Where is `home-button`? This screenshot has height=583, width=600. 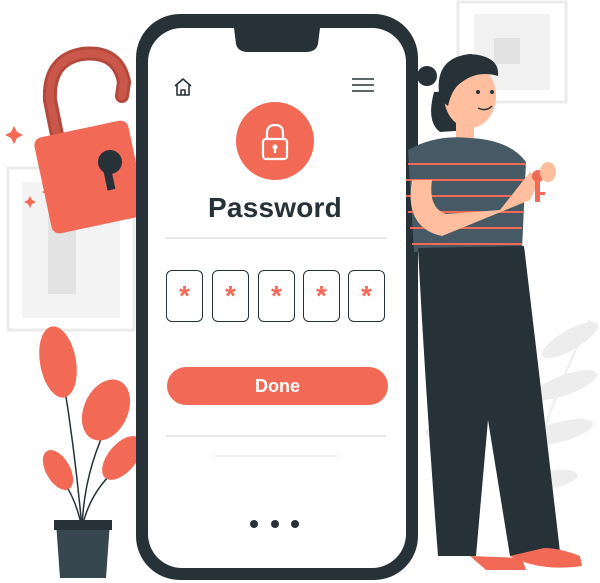 home-button is located at coordinates (183, 87).